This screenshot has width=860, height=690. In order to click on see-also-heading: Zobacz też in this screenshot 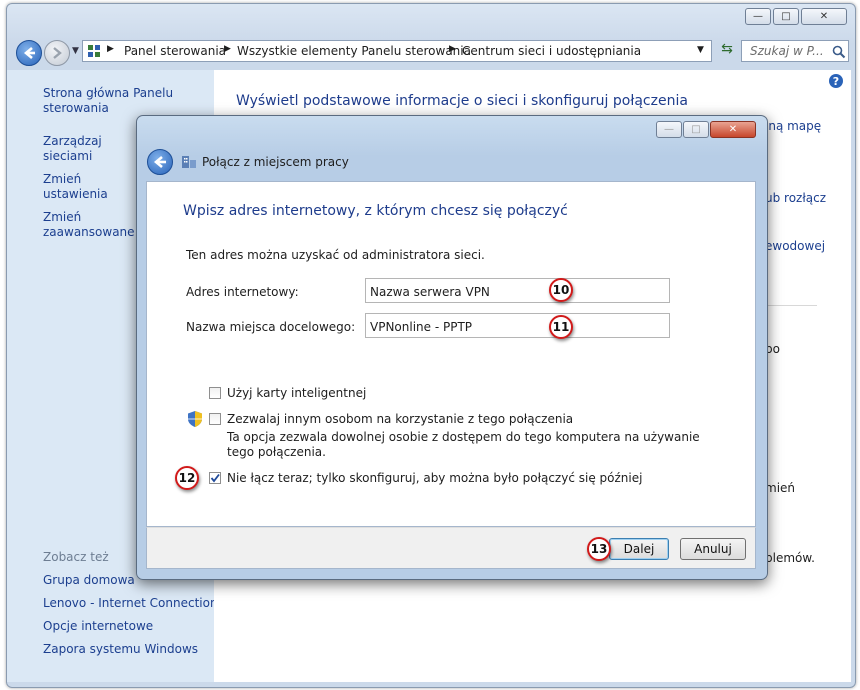, I will do `click(76, 557)`.